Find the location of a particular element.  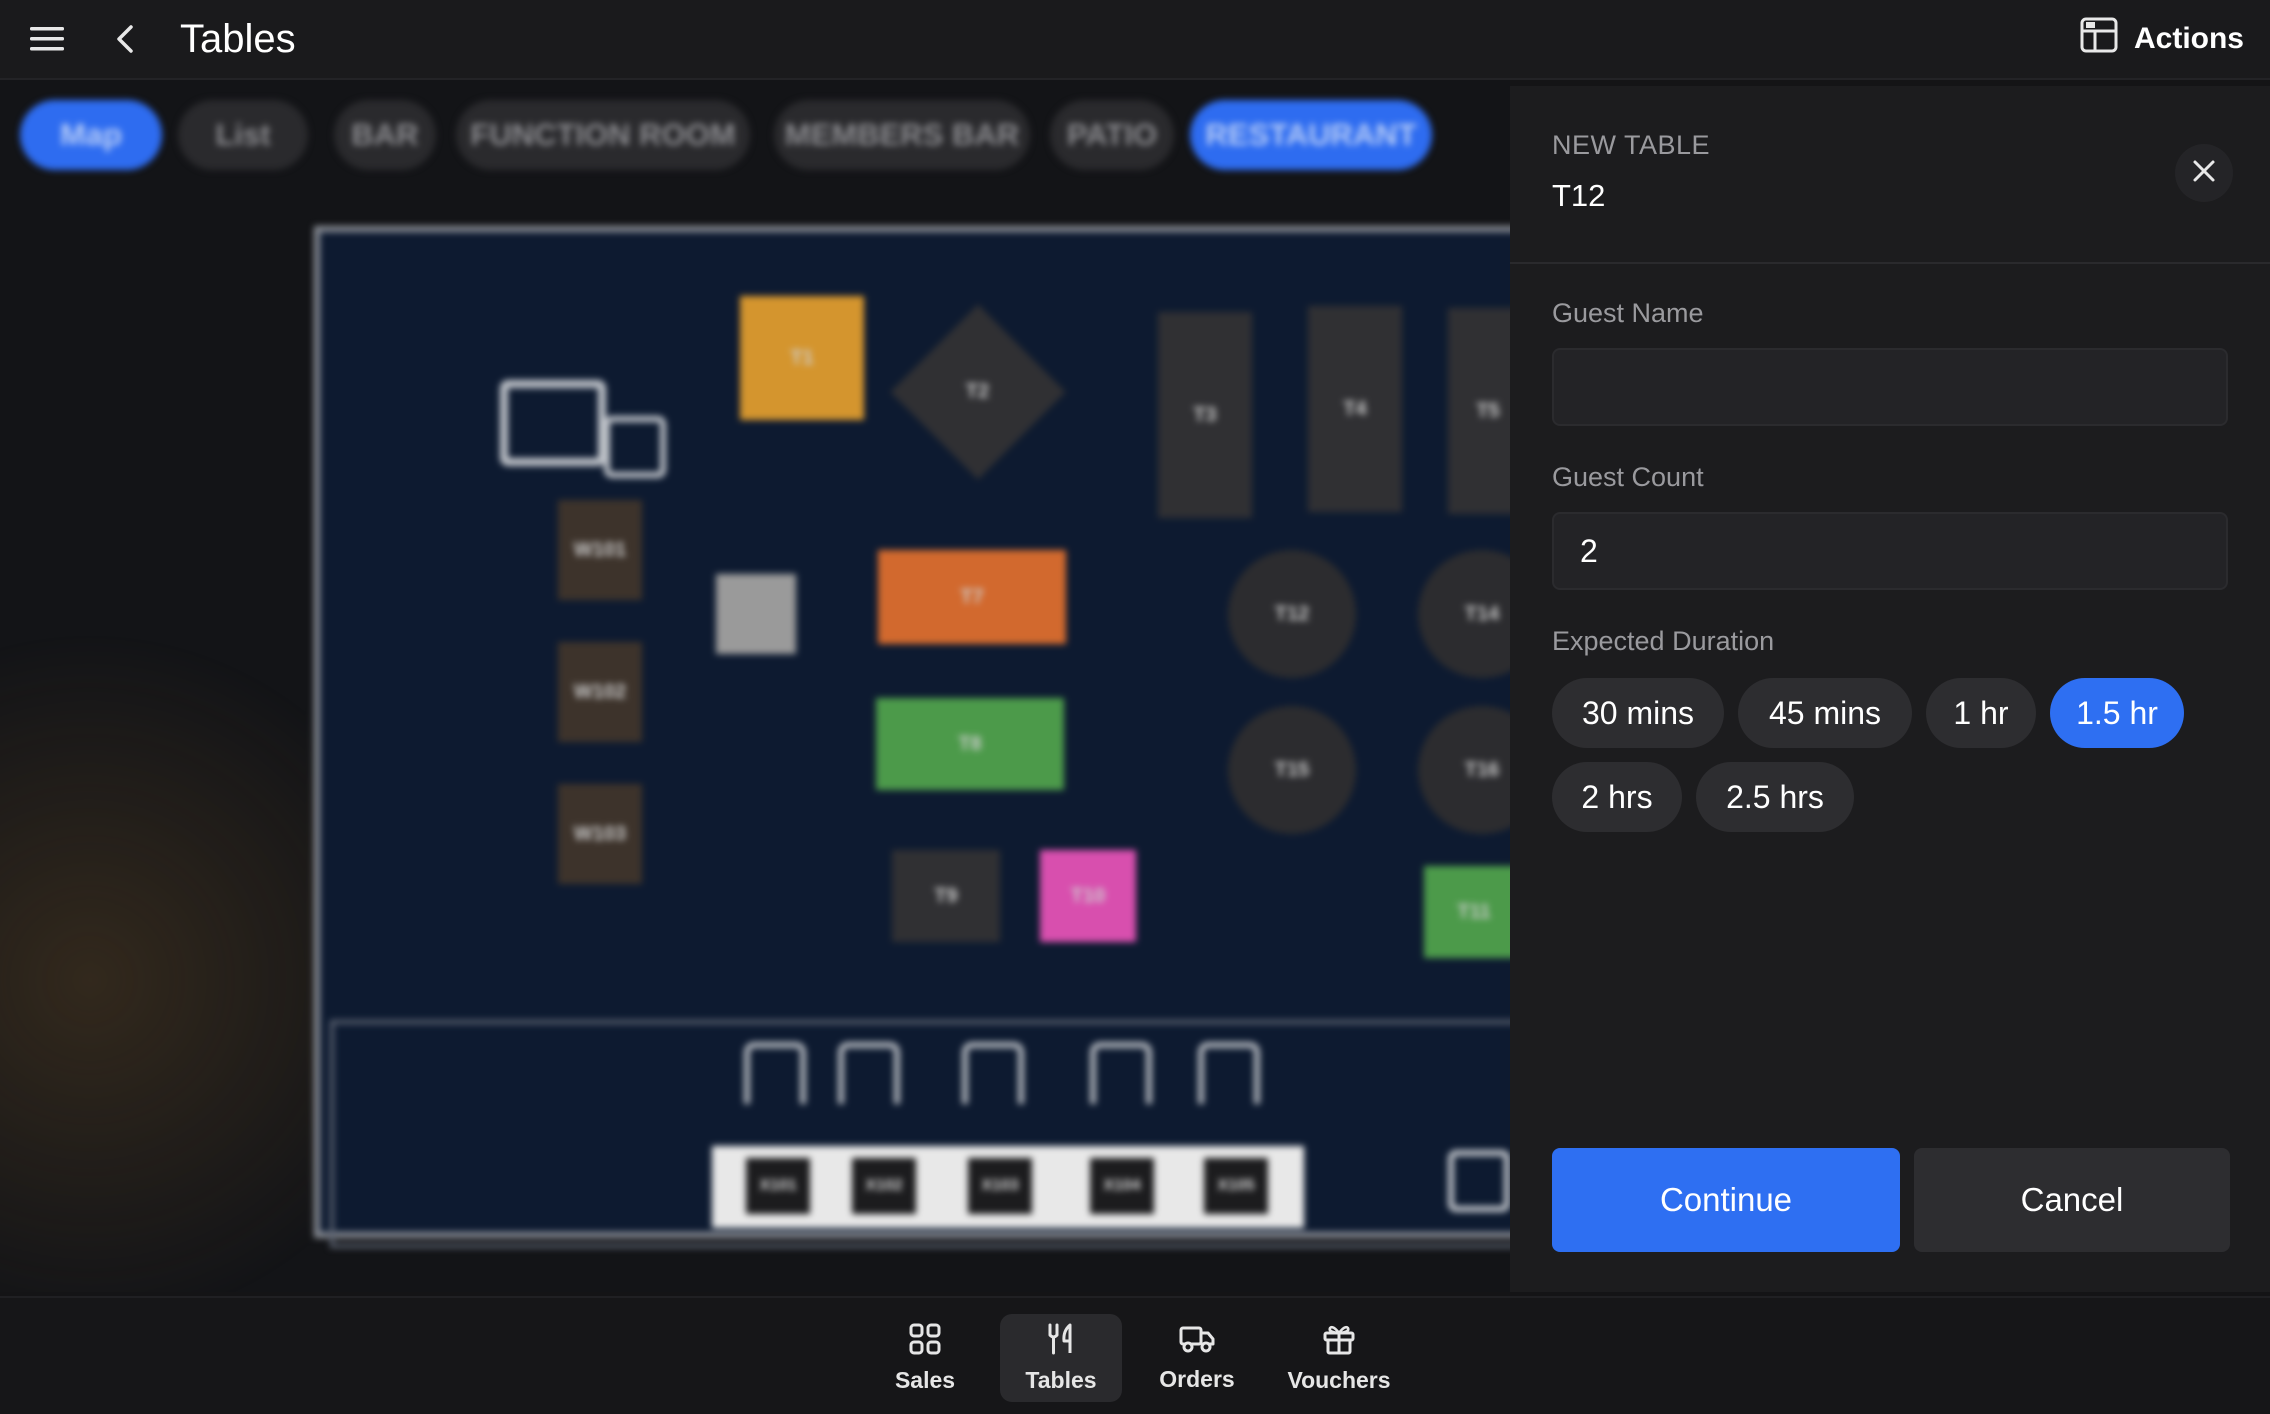

nav-item-orders: Orders is located at coordinates (1197, 1358).